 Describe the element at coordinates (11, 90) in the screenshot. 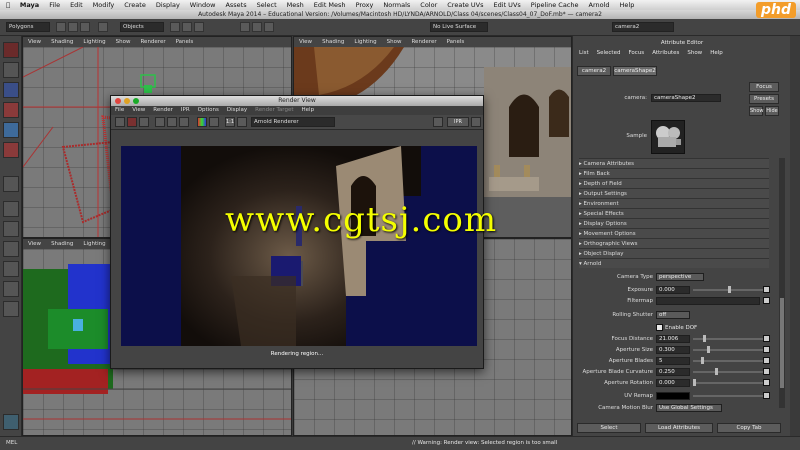

I see `paint-select-icon` at that location.